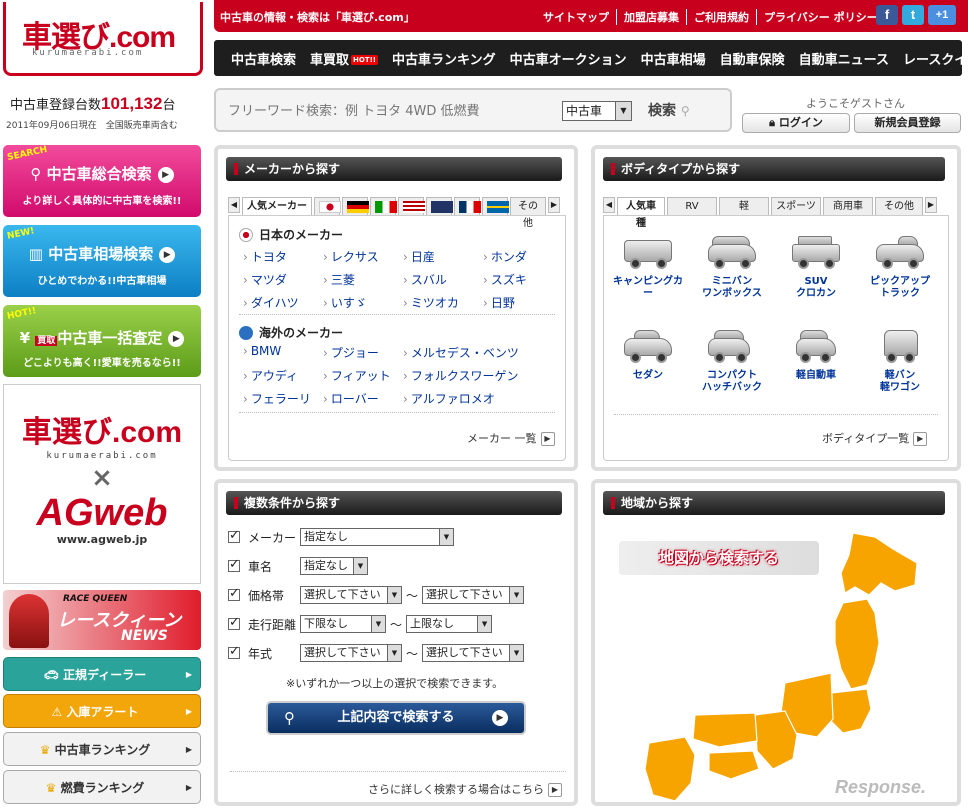 The image size is (968, 811). Describe the element at coordinates (102, 711) in the screenshot. I see `left-nav-alert: ⚠ 入庫アラート ▶` at that location.